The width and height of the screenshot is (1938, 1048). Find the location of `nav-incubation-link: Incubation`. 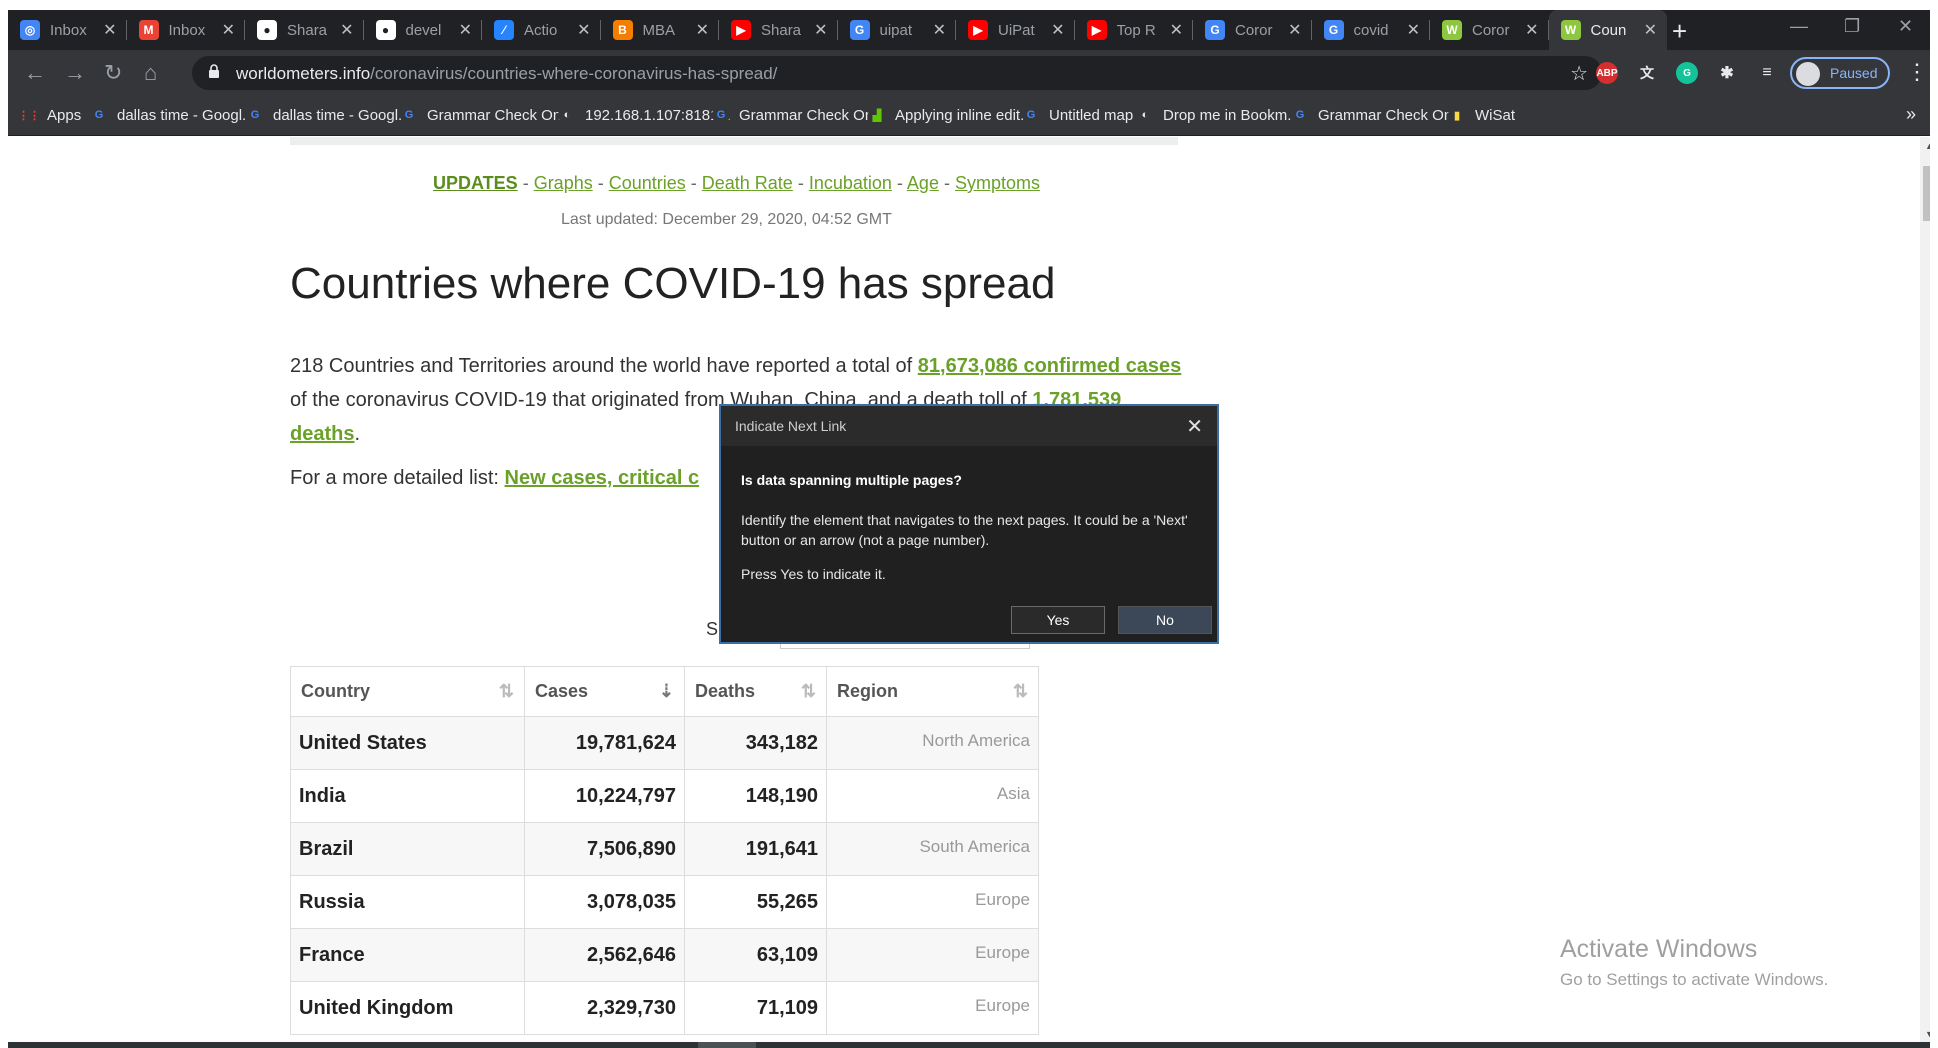

nav-incubation-link: Incubation is located at coordinates (850, 183).